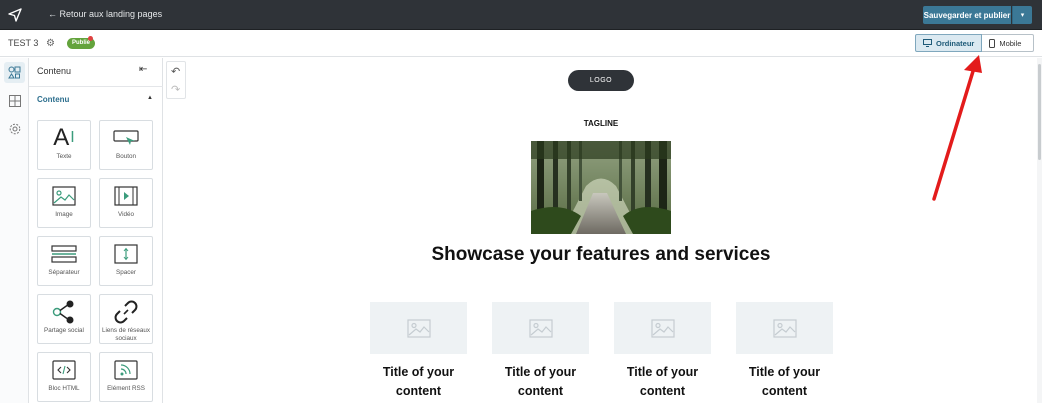 The width and height of the screenshot is (1042, 403). What do you see at coordinates (64, 214) in the screenshot?
I see `tile-label: Image` at bounding box center [64, 214].